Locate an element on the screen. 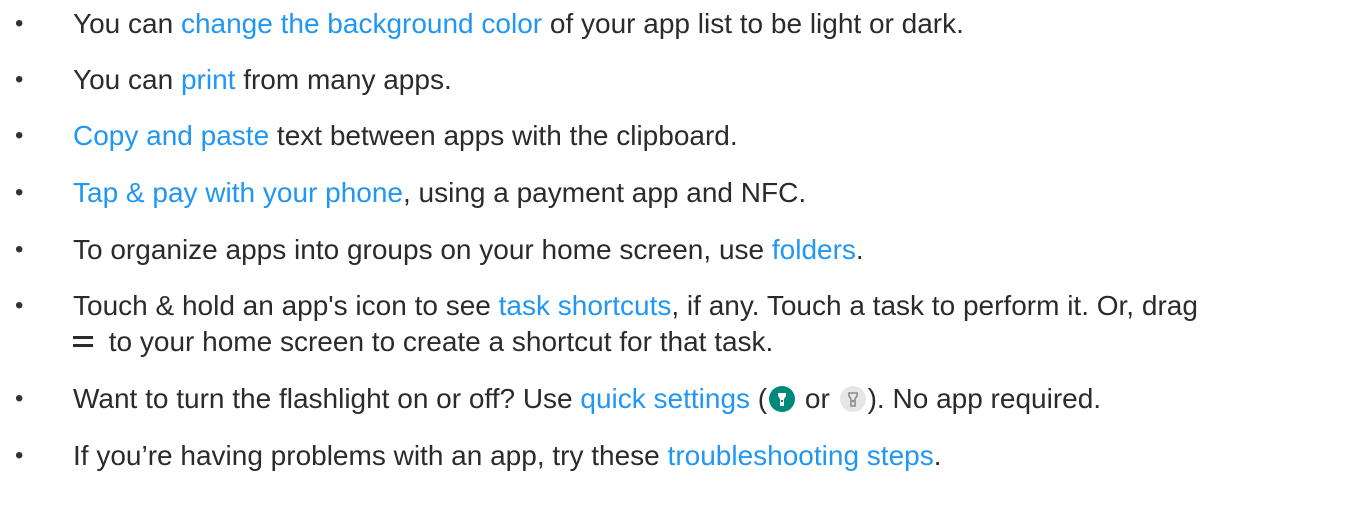 This screenshot has width=1362, height=520. copy-and-paste-link: Copy and paste is located at coordinates (171, 135).